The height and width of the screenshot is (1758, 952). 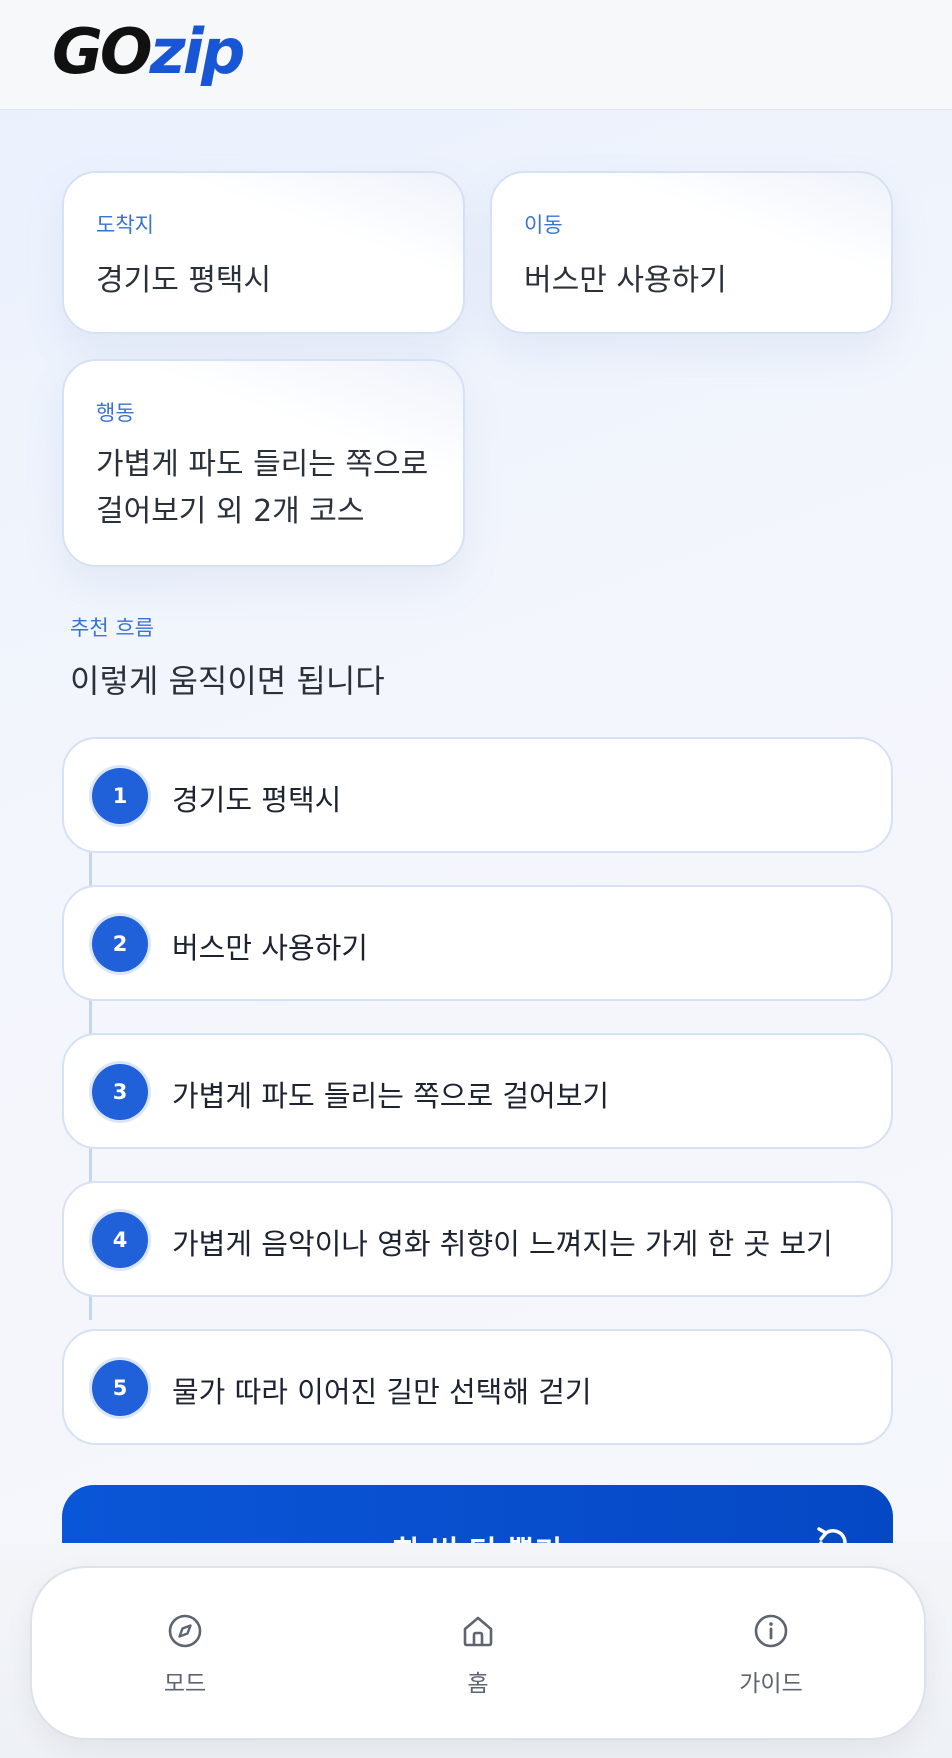 What do you see at coordinates (120, 1092) in the screenshot?
I see `step-number-badge: 3` at bounding box center [120, 1092].